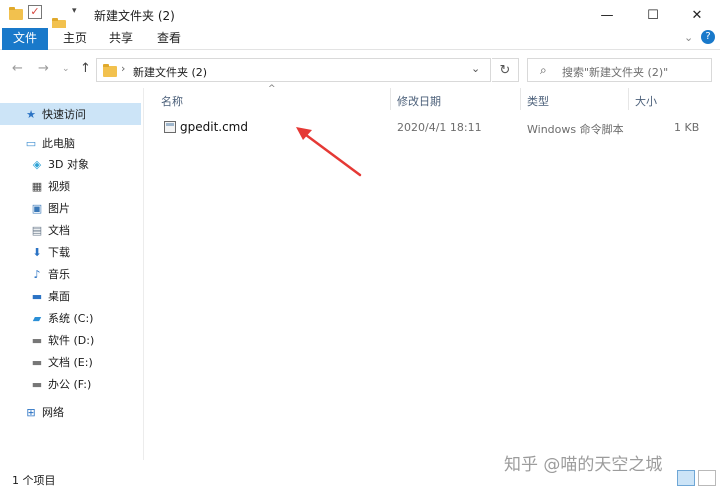 This screenshot has height=490, width=720. I want to click on computer-icon: ▭, so click(31, 143).